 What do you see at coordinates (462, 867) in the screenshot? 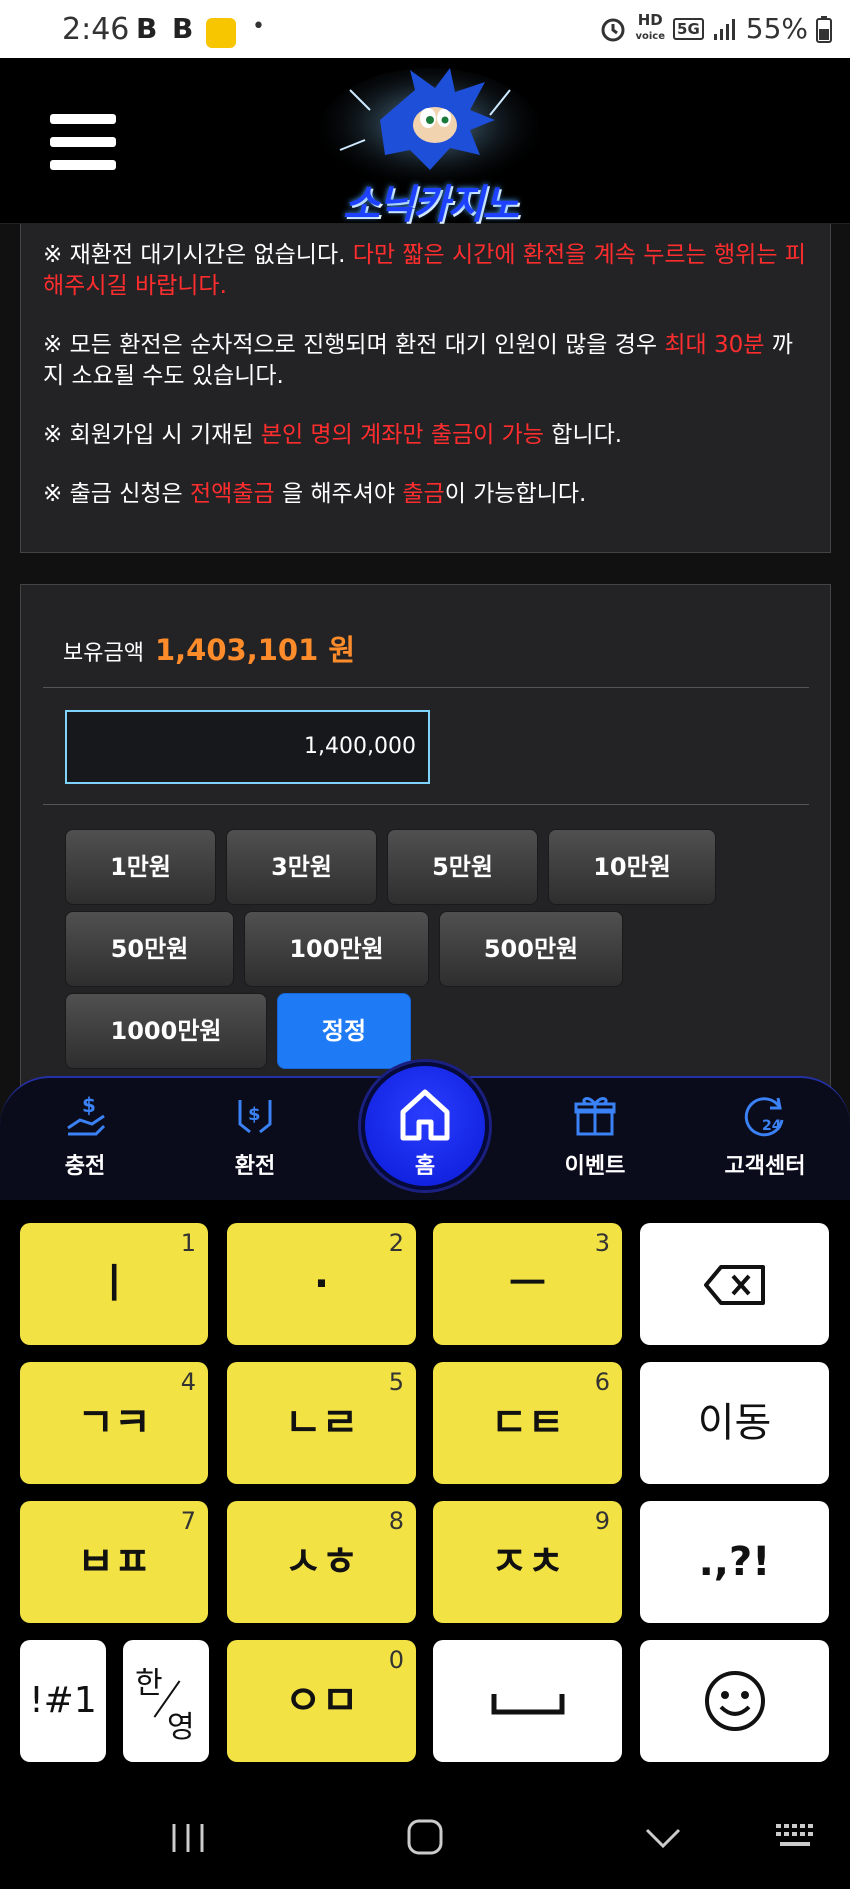
I see `amount-50k-button: 5만원` at bounding box center [462, 867].